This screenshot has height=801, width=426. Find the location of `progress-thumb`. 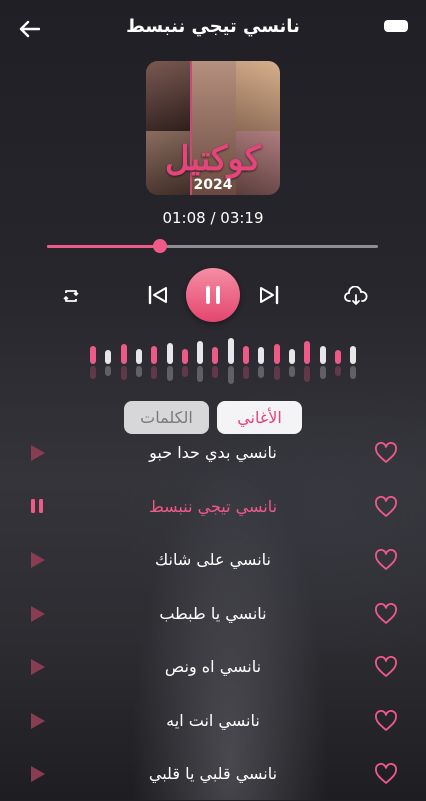

progress-thumb is located at coordinates (160, 246).